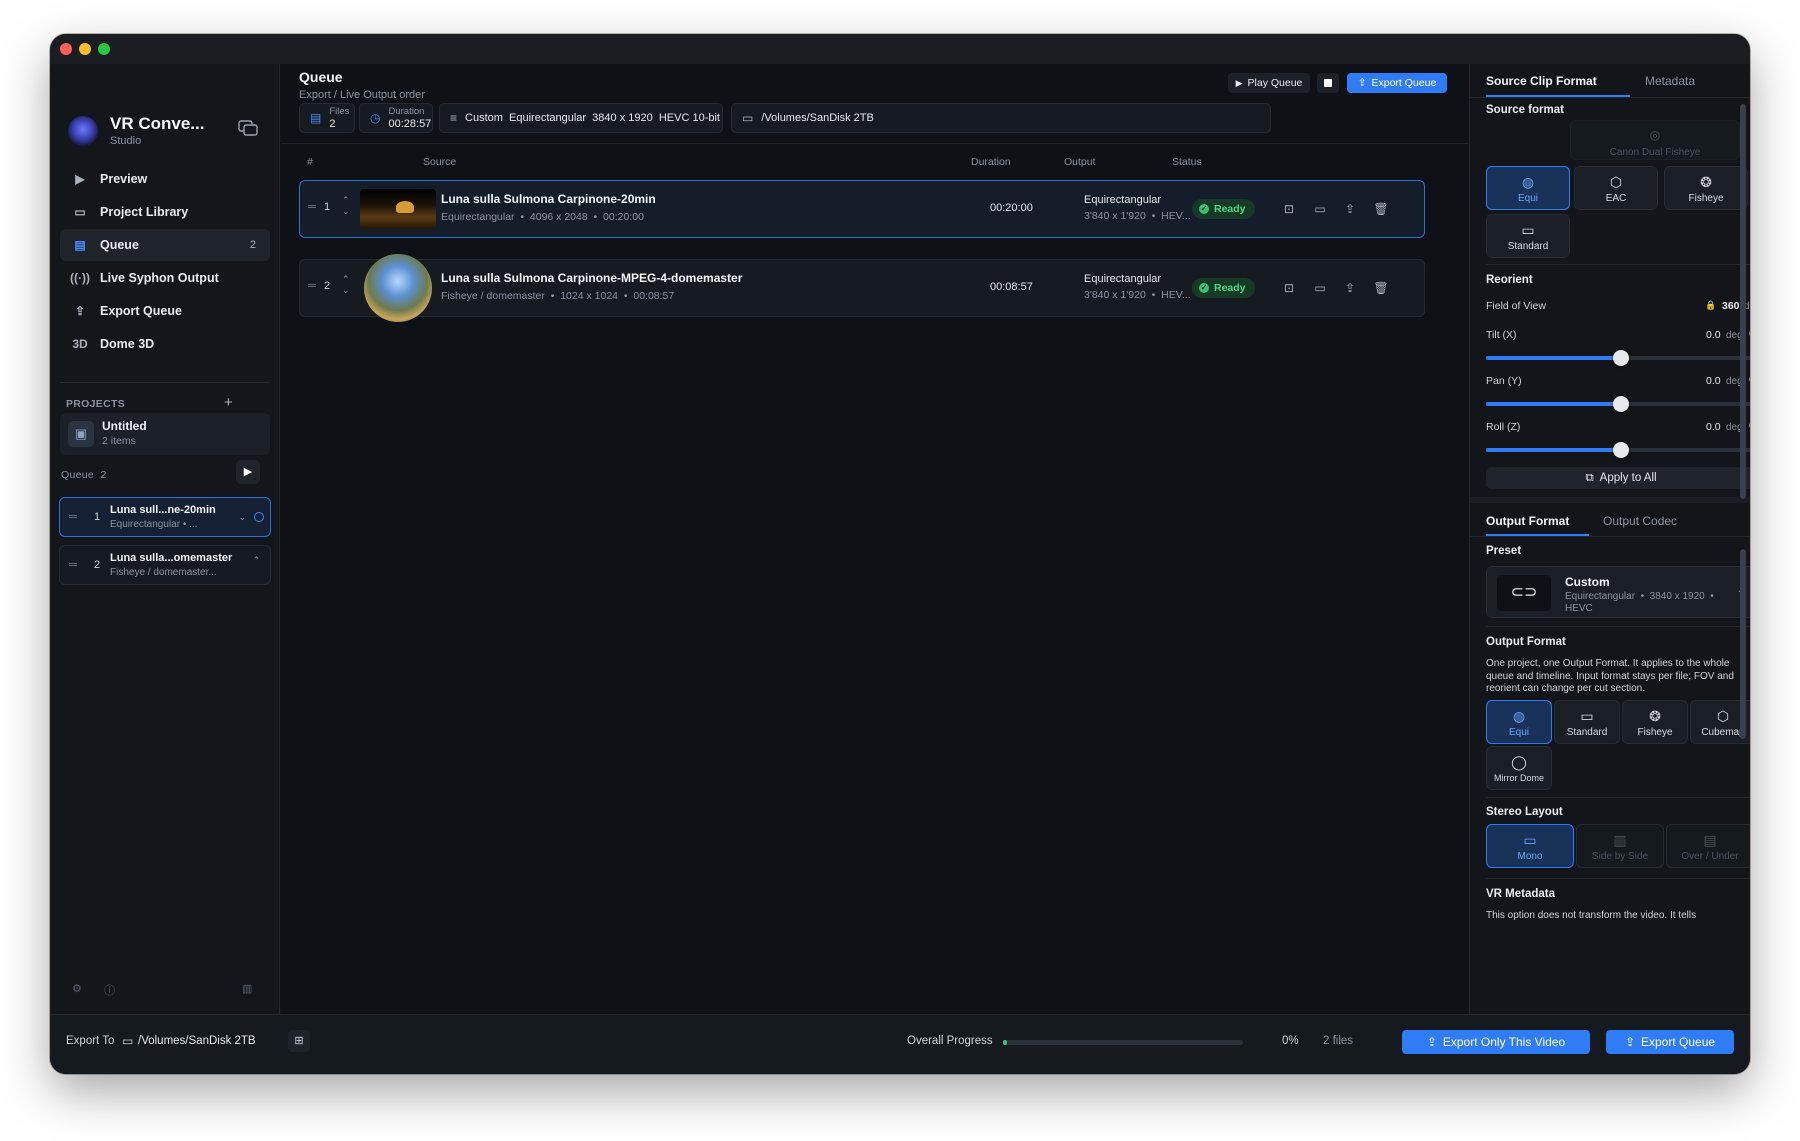  I want to click on export-only-this-video-button: ⇪ Export Only This Video, so click(1496, 1042).